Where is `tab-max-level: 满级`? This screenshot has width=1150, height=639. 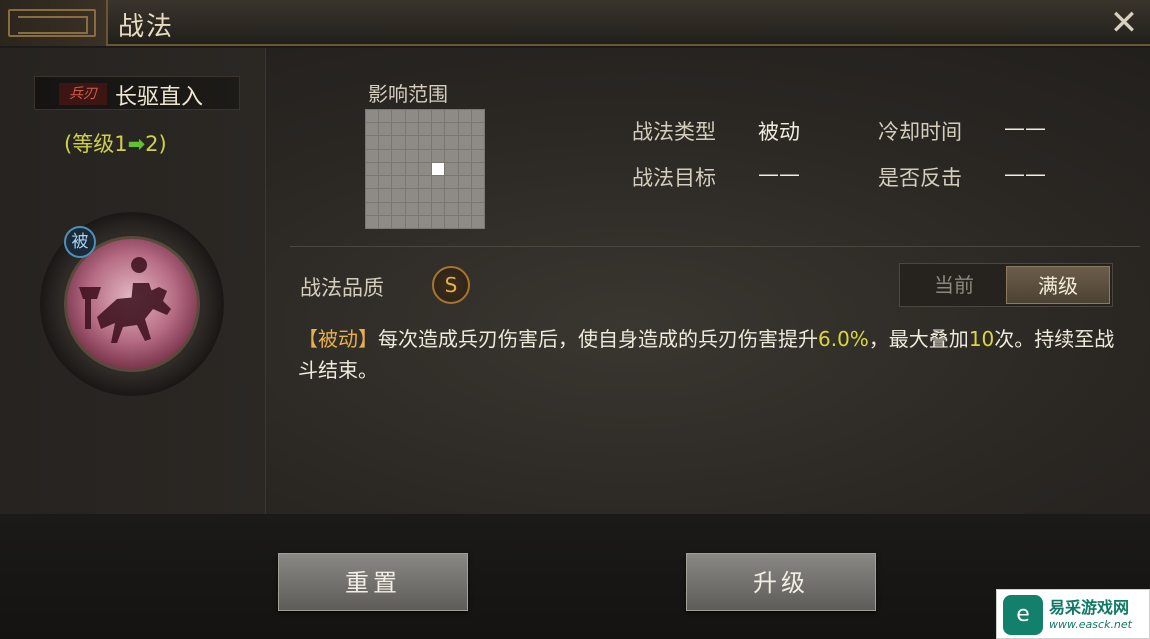 tab-max-level: 满级 is located at coordinates (1058, 285).